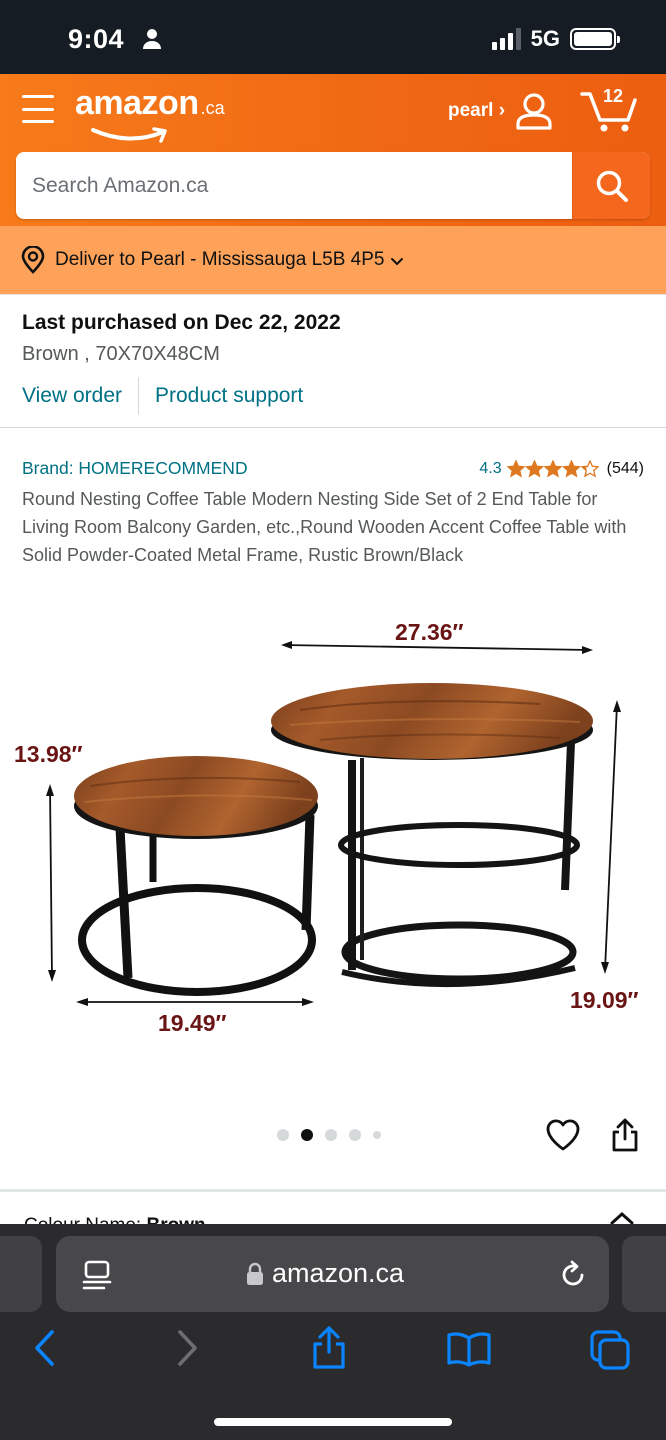  Describe the element at coordinates (188, 1350) in the screenshot. I see `forward-icon` at that location.